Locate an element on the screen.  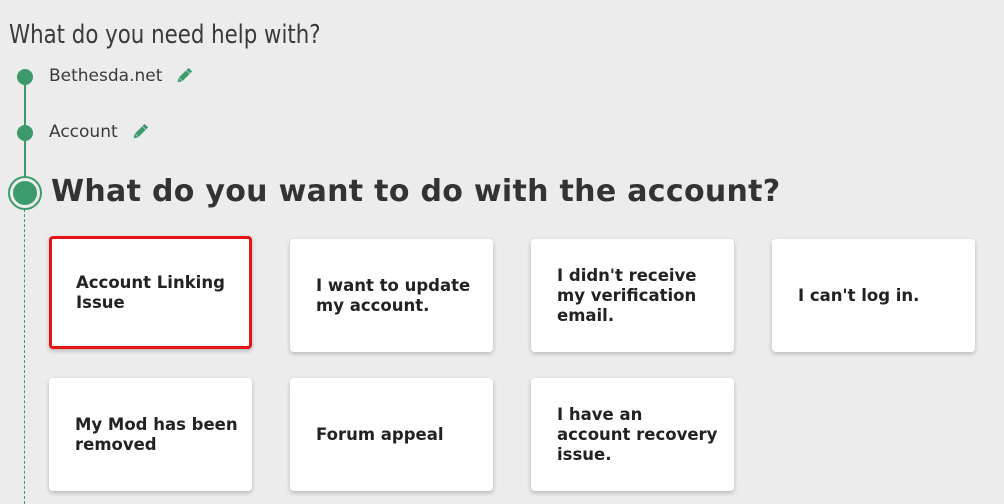
option-label: Account Linking Issue is located at coordinates (150, 292).